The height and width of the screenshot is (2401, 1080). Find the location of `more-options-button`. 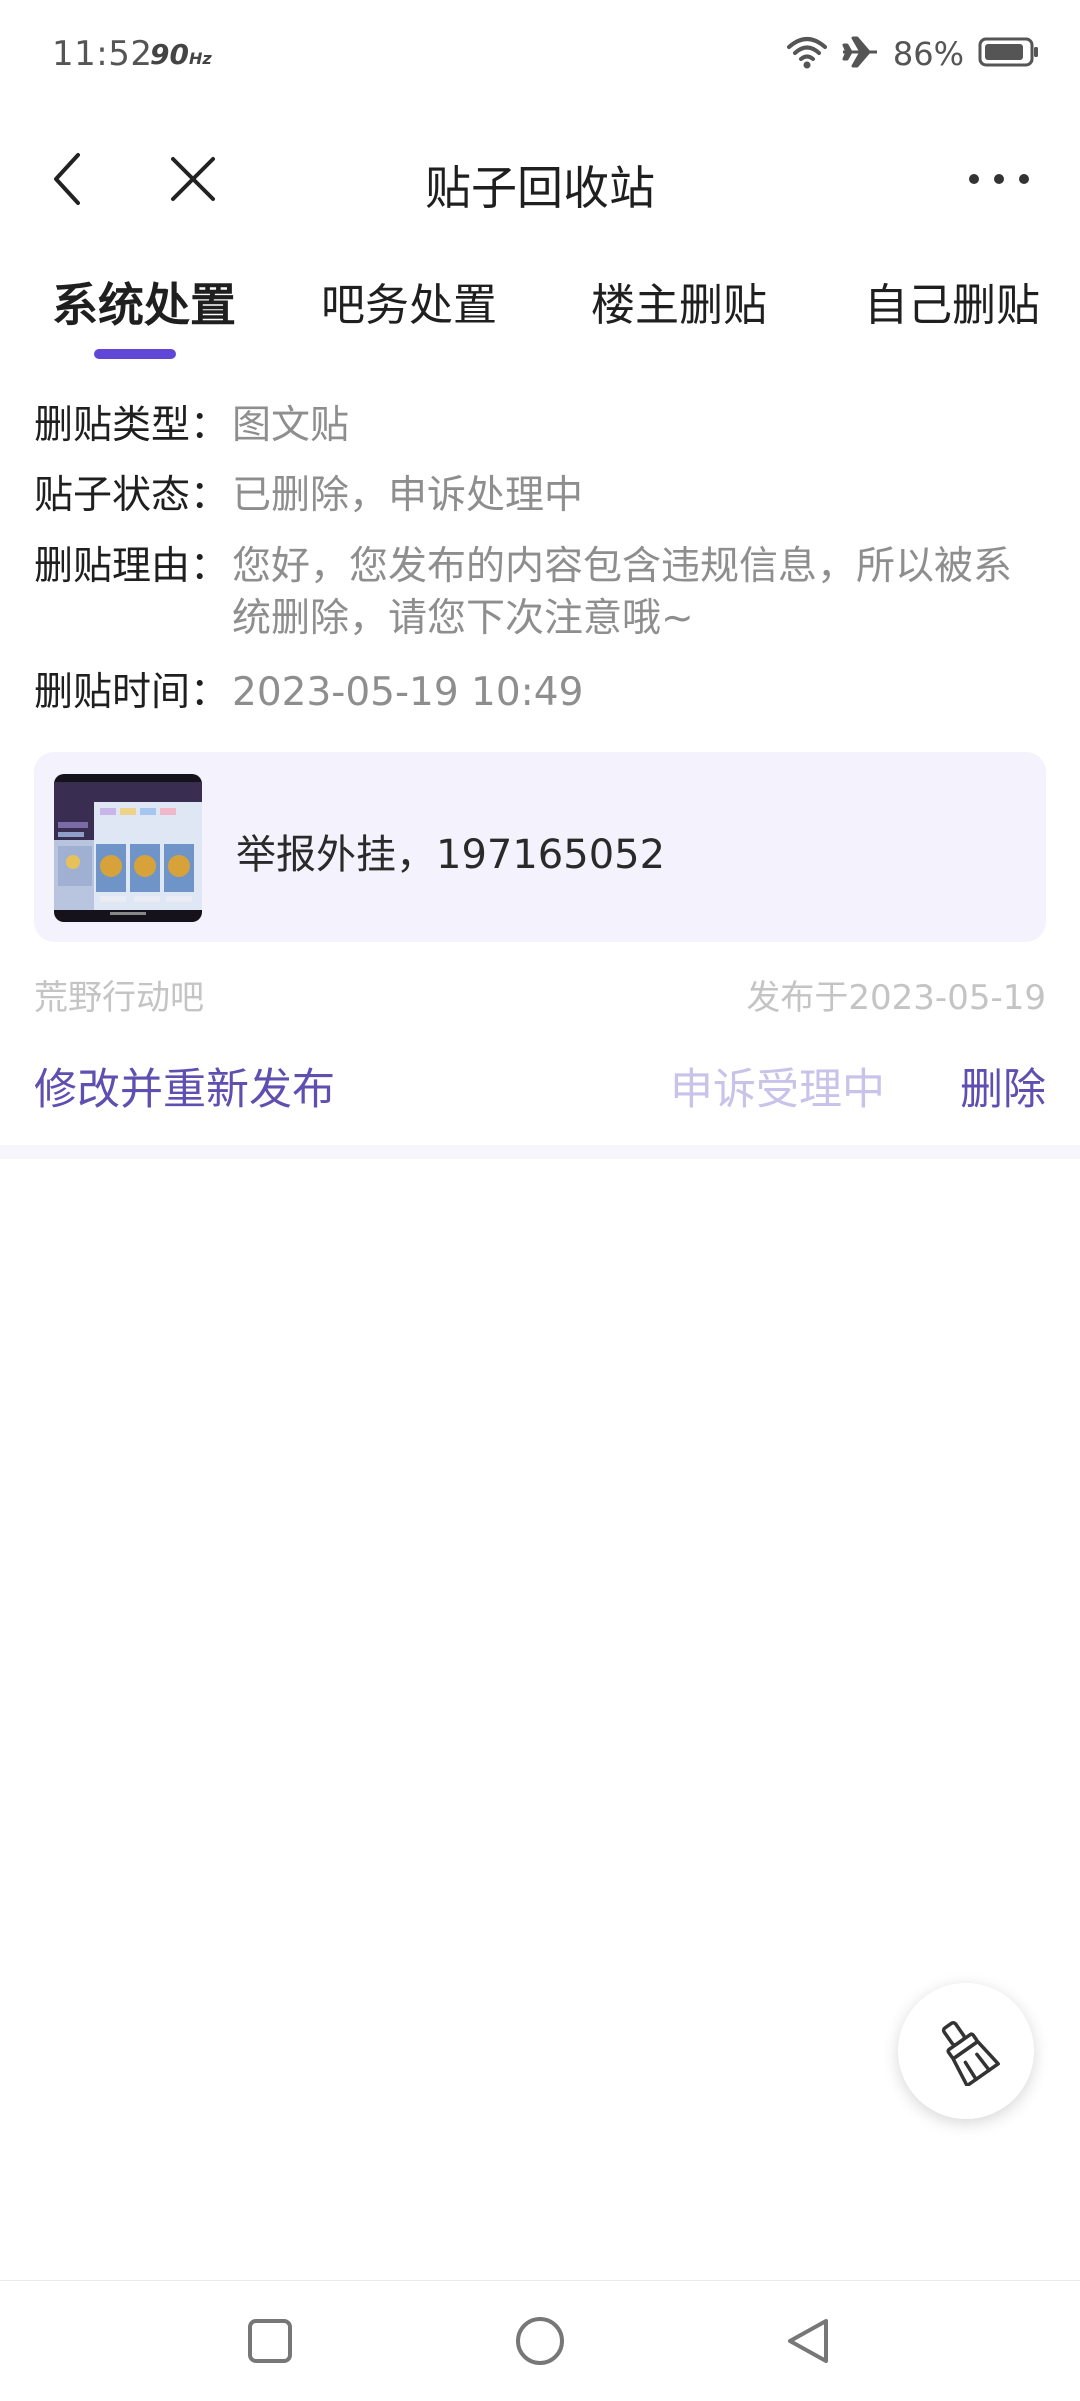

more-options-button is located at coordinates (999, 179).